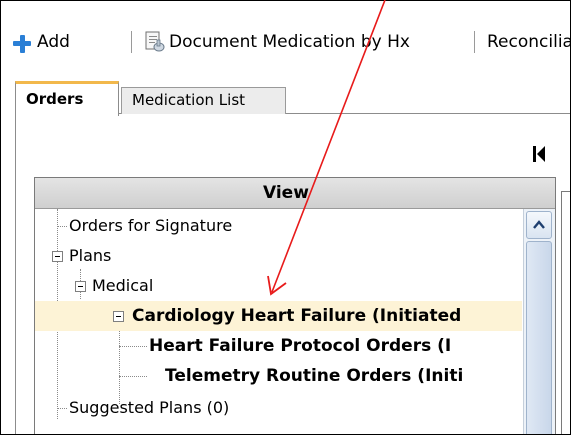 The width and height of the screenshot is (571, 435). I want to click on tab-orders: Orders, so click(67, 98).